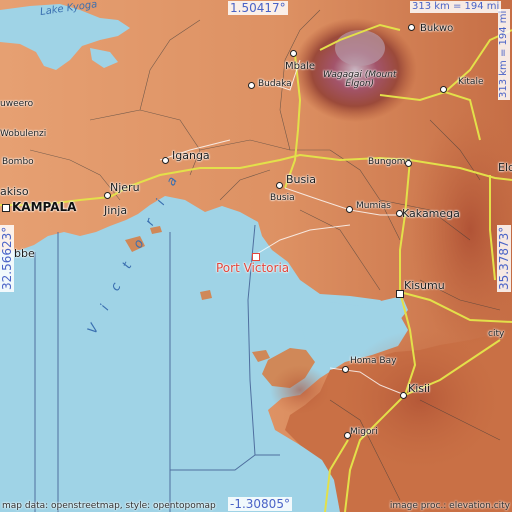  Describe the element at coordinates (107, 195) in the screenshot. I see `marker-njeru` at that location.